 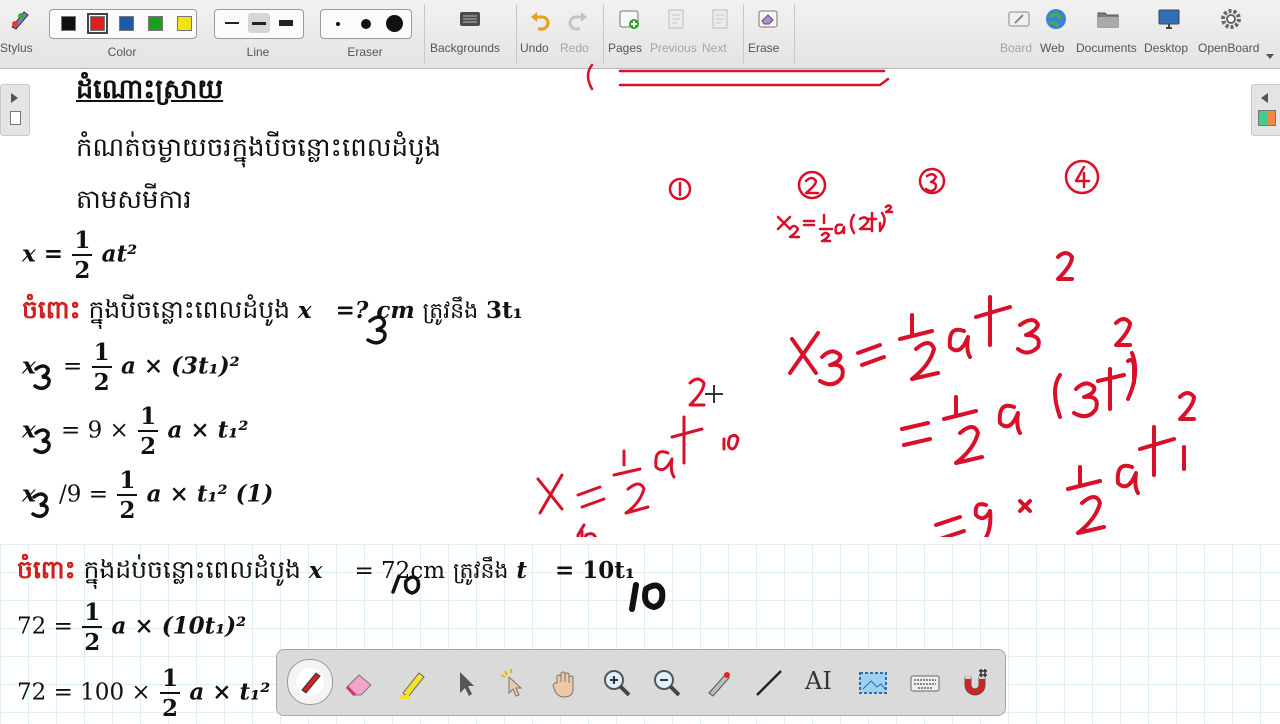 I want to click on interact-tool, so click(x=511, y=681).